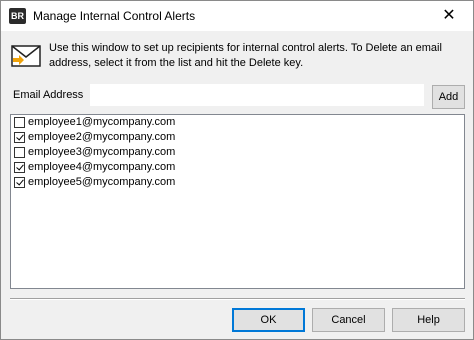 This screenshot has width=474, height=340. I want to click on list-item: employee2@mycompany.com, so click(237, 137).